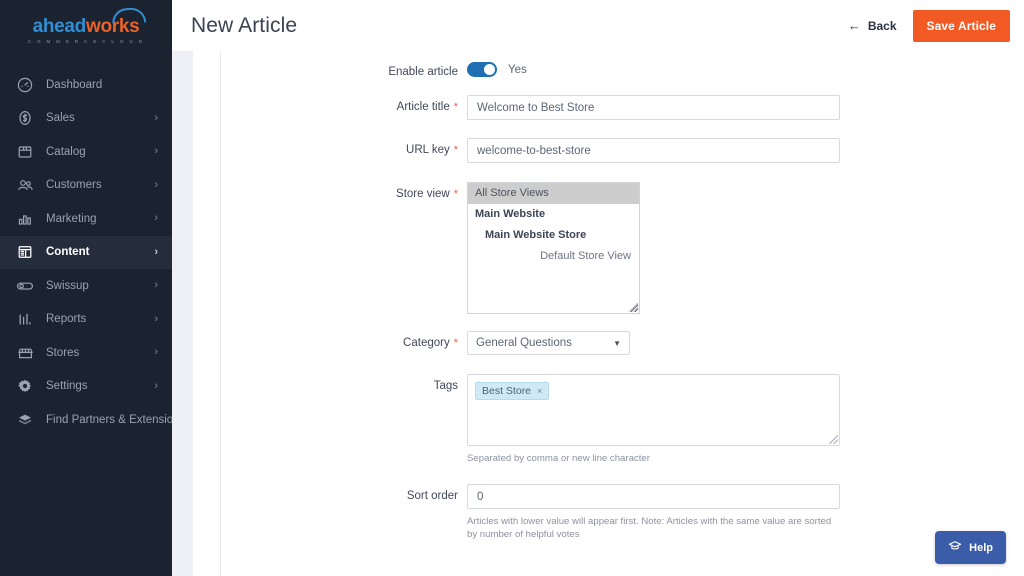  What do you see at coordinates (423, 194) in the screenshot?
I see `store-view-label: Store view` at bounding box center [423, 194].